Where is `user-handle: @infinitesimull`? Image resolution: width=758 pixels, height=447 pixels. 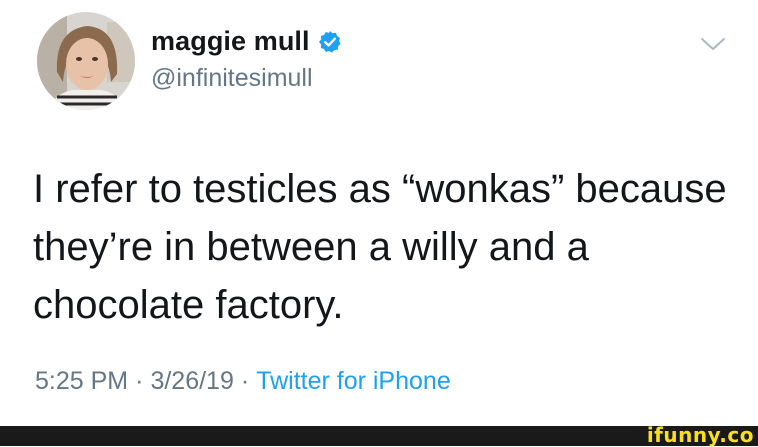 user-handle: @infinitesimull is located at coordinates (232, 78).